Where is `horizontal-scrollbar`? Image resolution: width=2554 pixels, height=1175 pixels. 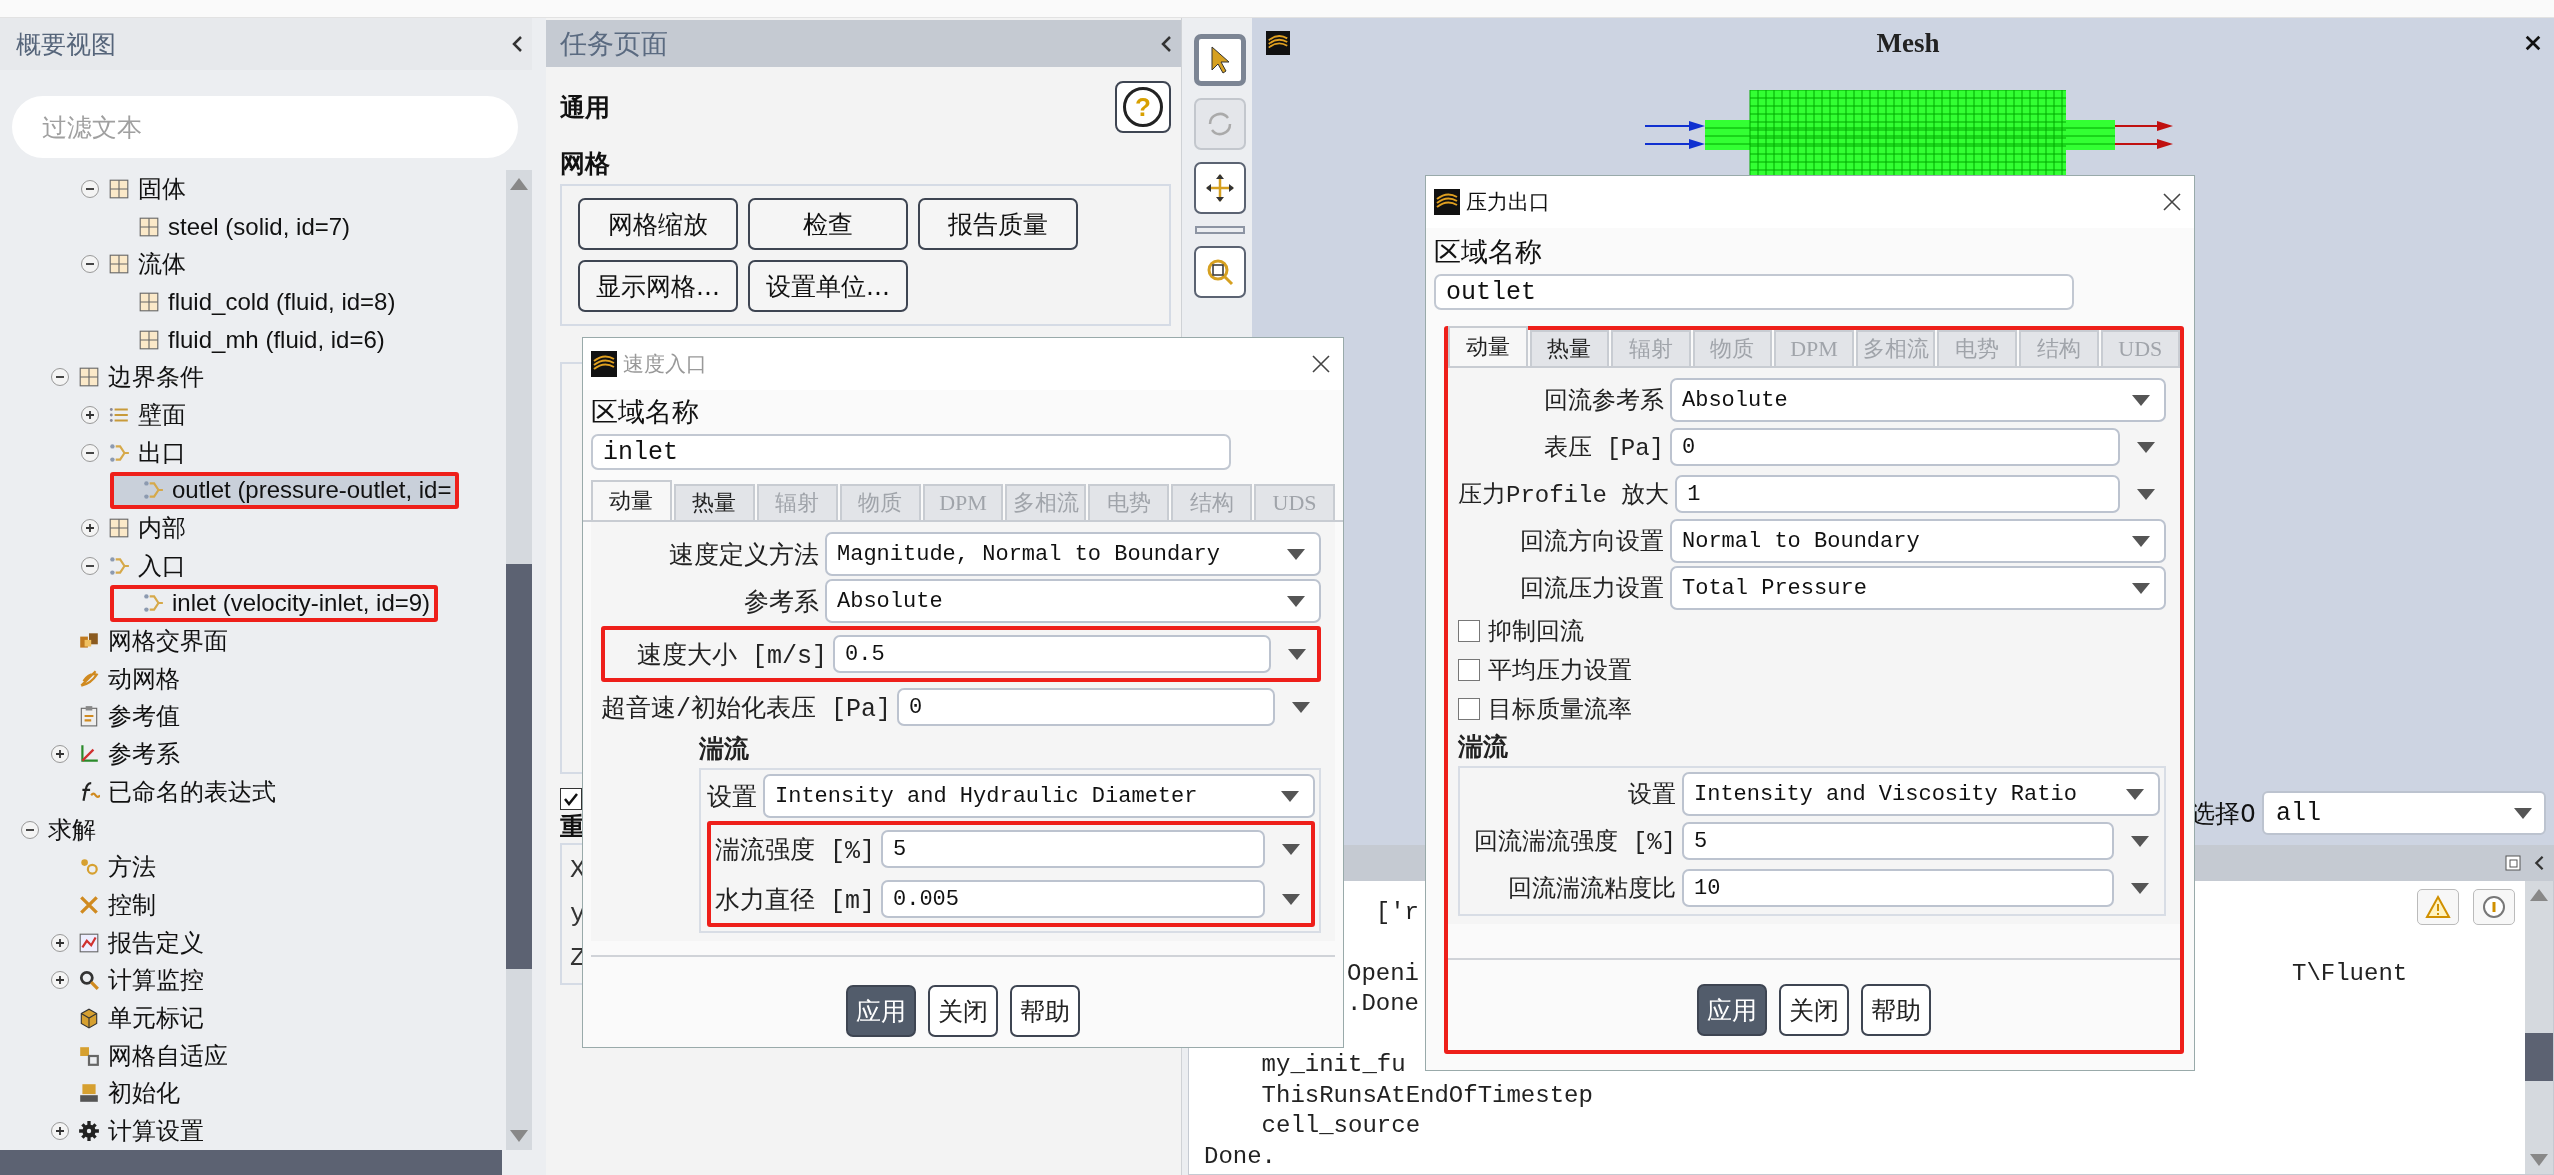 horizontal-scrollbar is located at coordinates (251, 1162).